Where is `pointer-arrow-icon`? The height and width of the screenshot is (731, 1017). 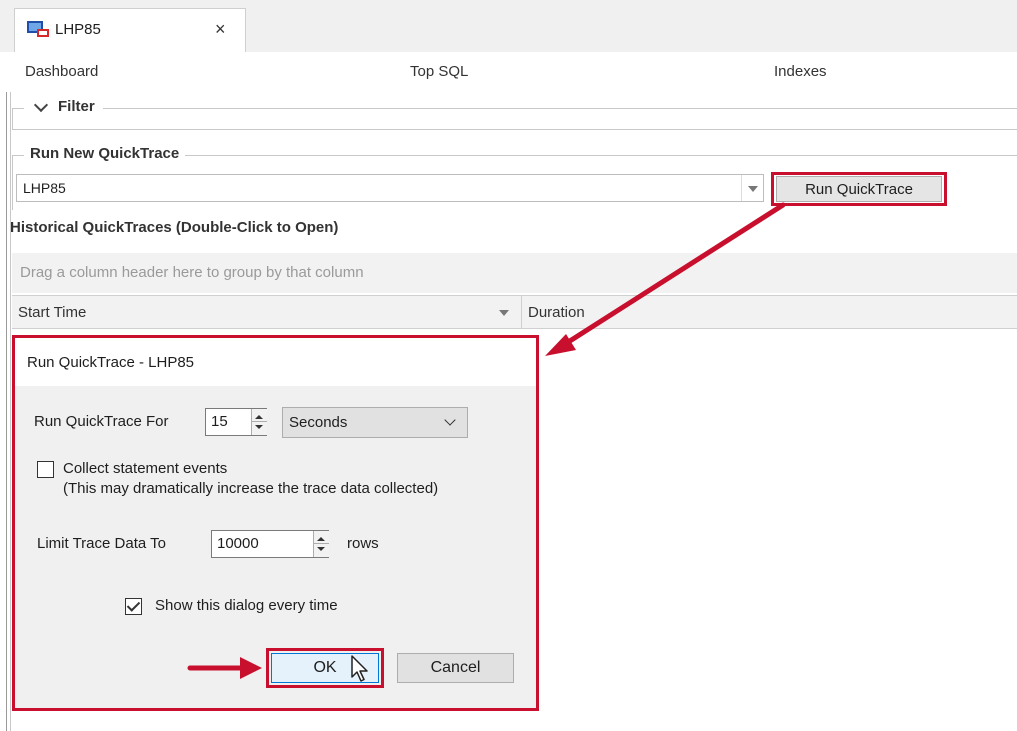 pointer-arrow-icon is located at coordinates (224, 668).